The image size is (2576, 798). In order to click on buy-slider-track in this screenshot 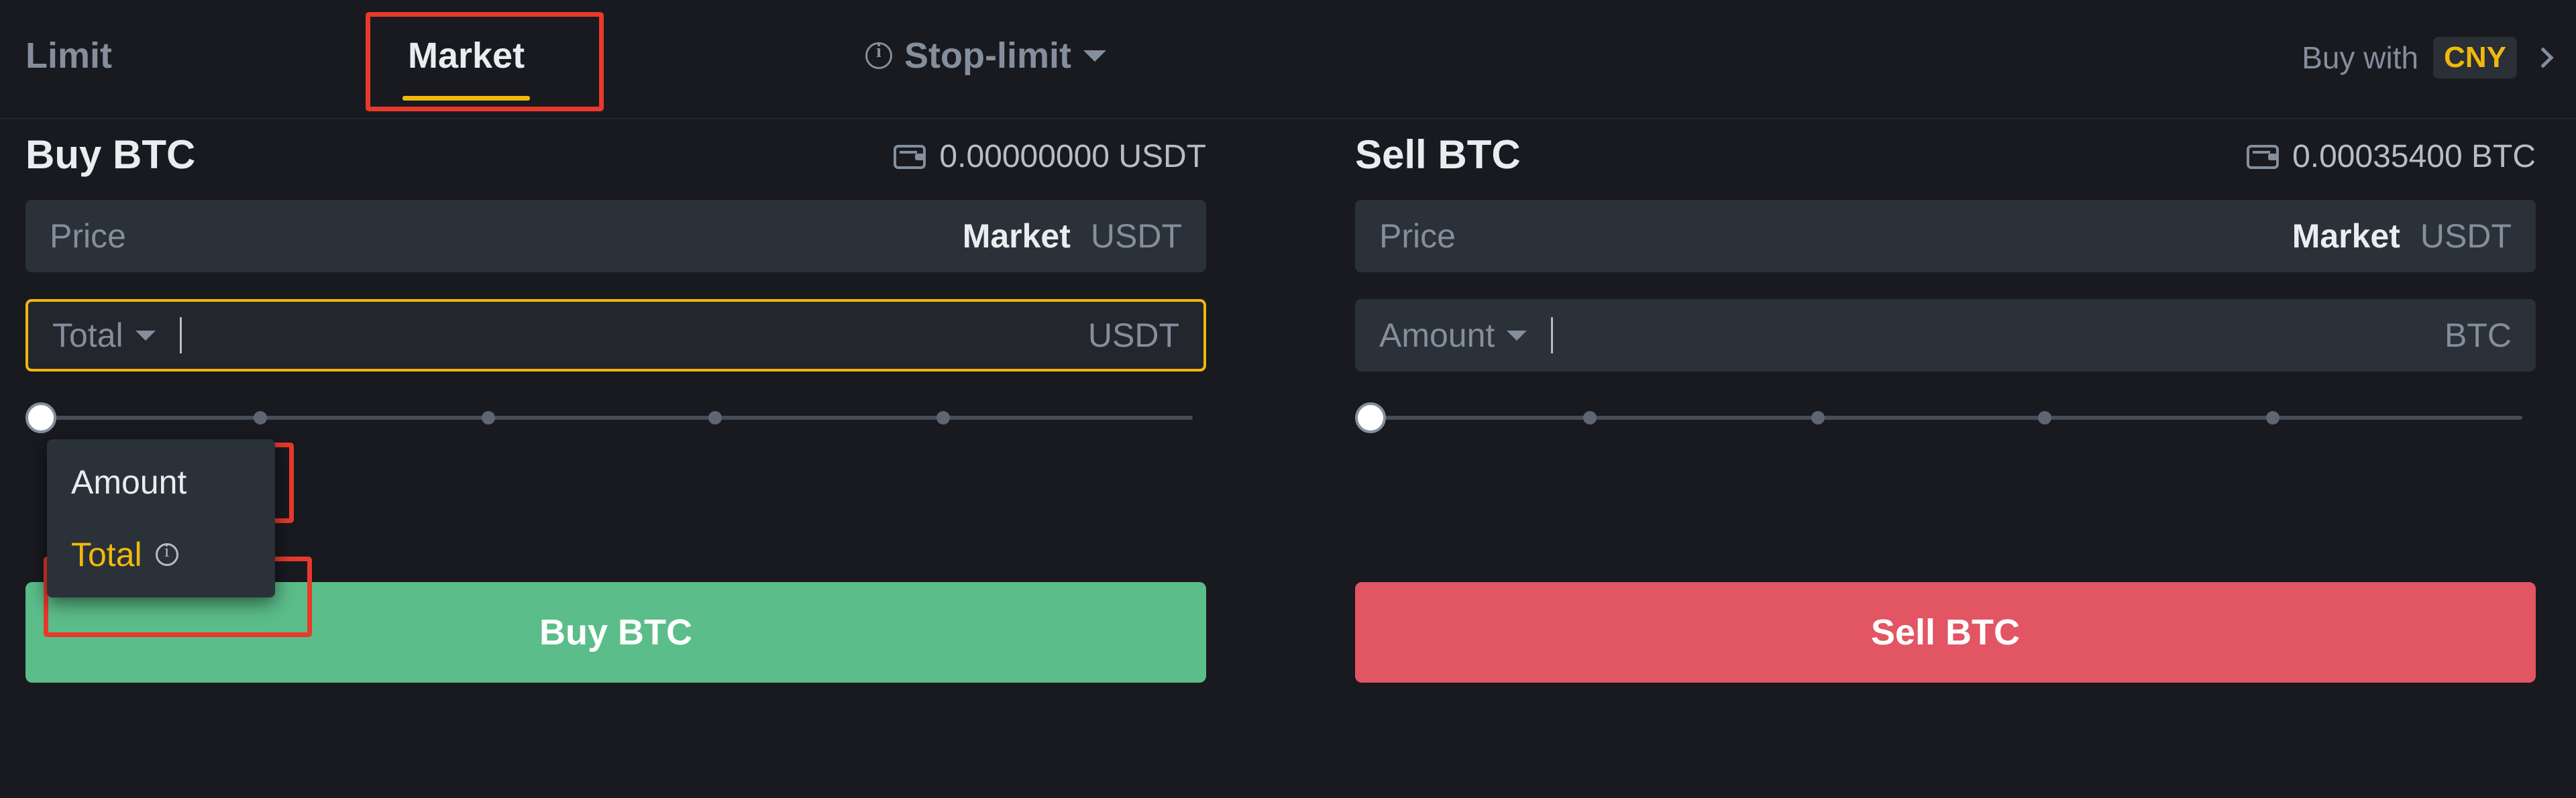, I will do `click(616, 418)`.